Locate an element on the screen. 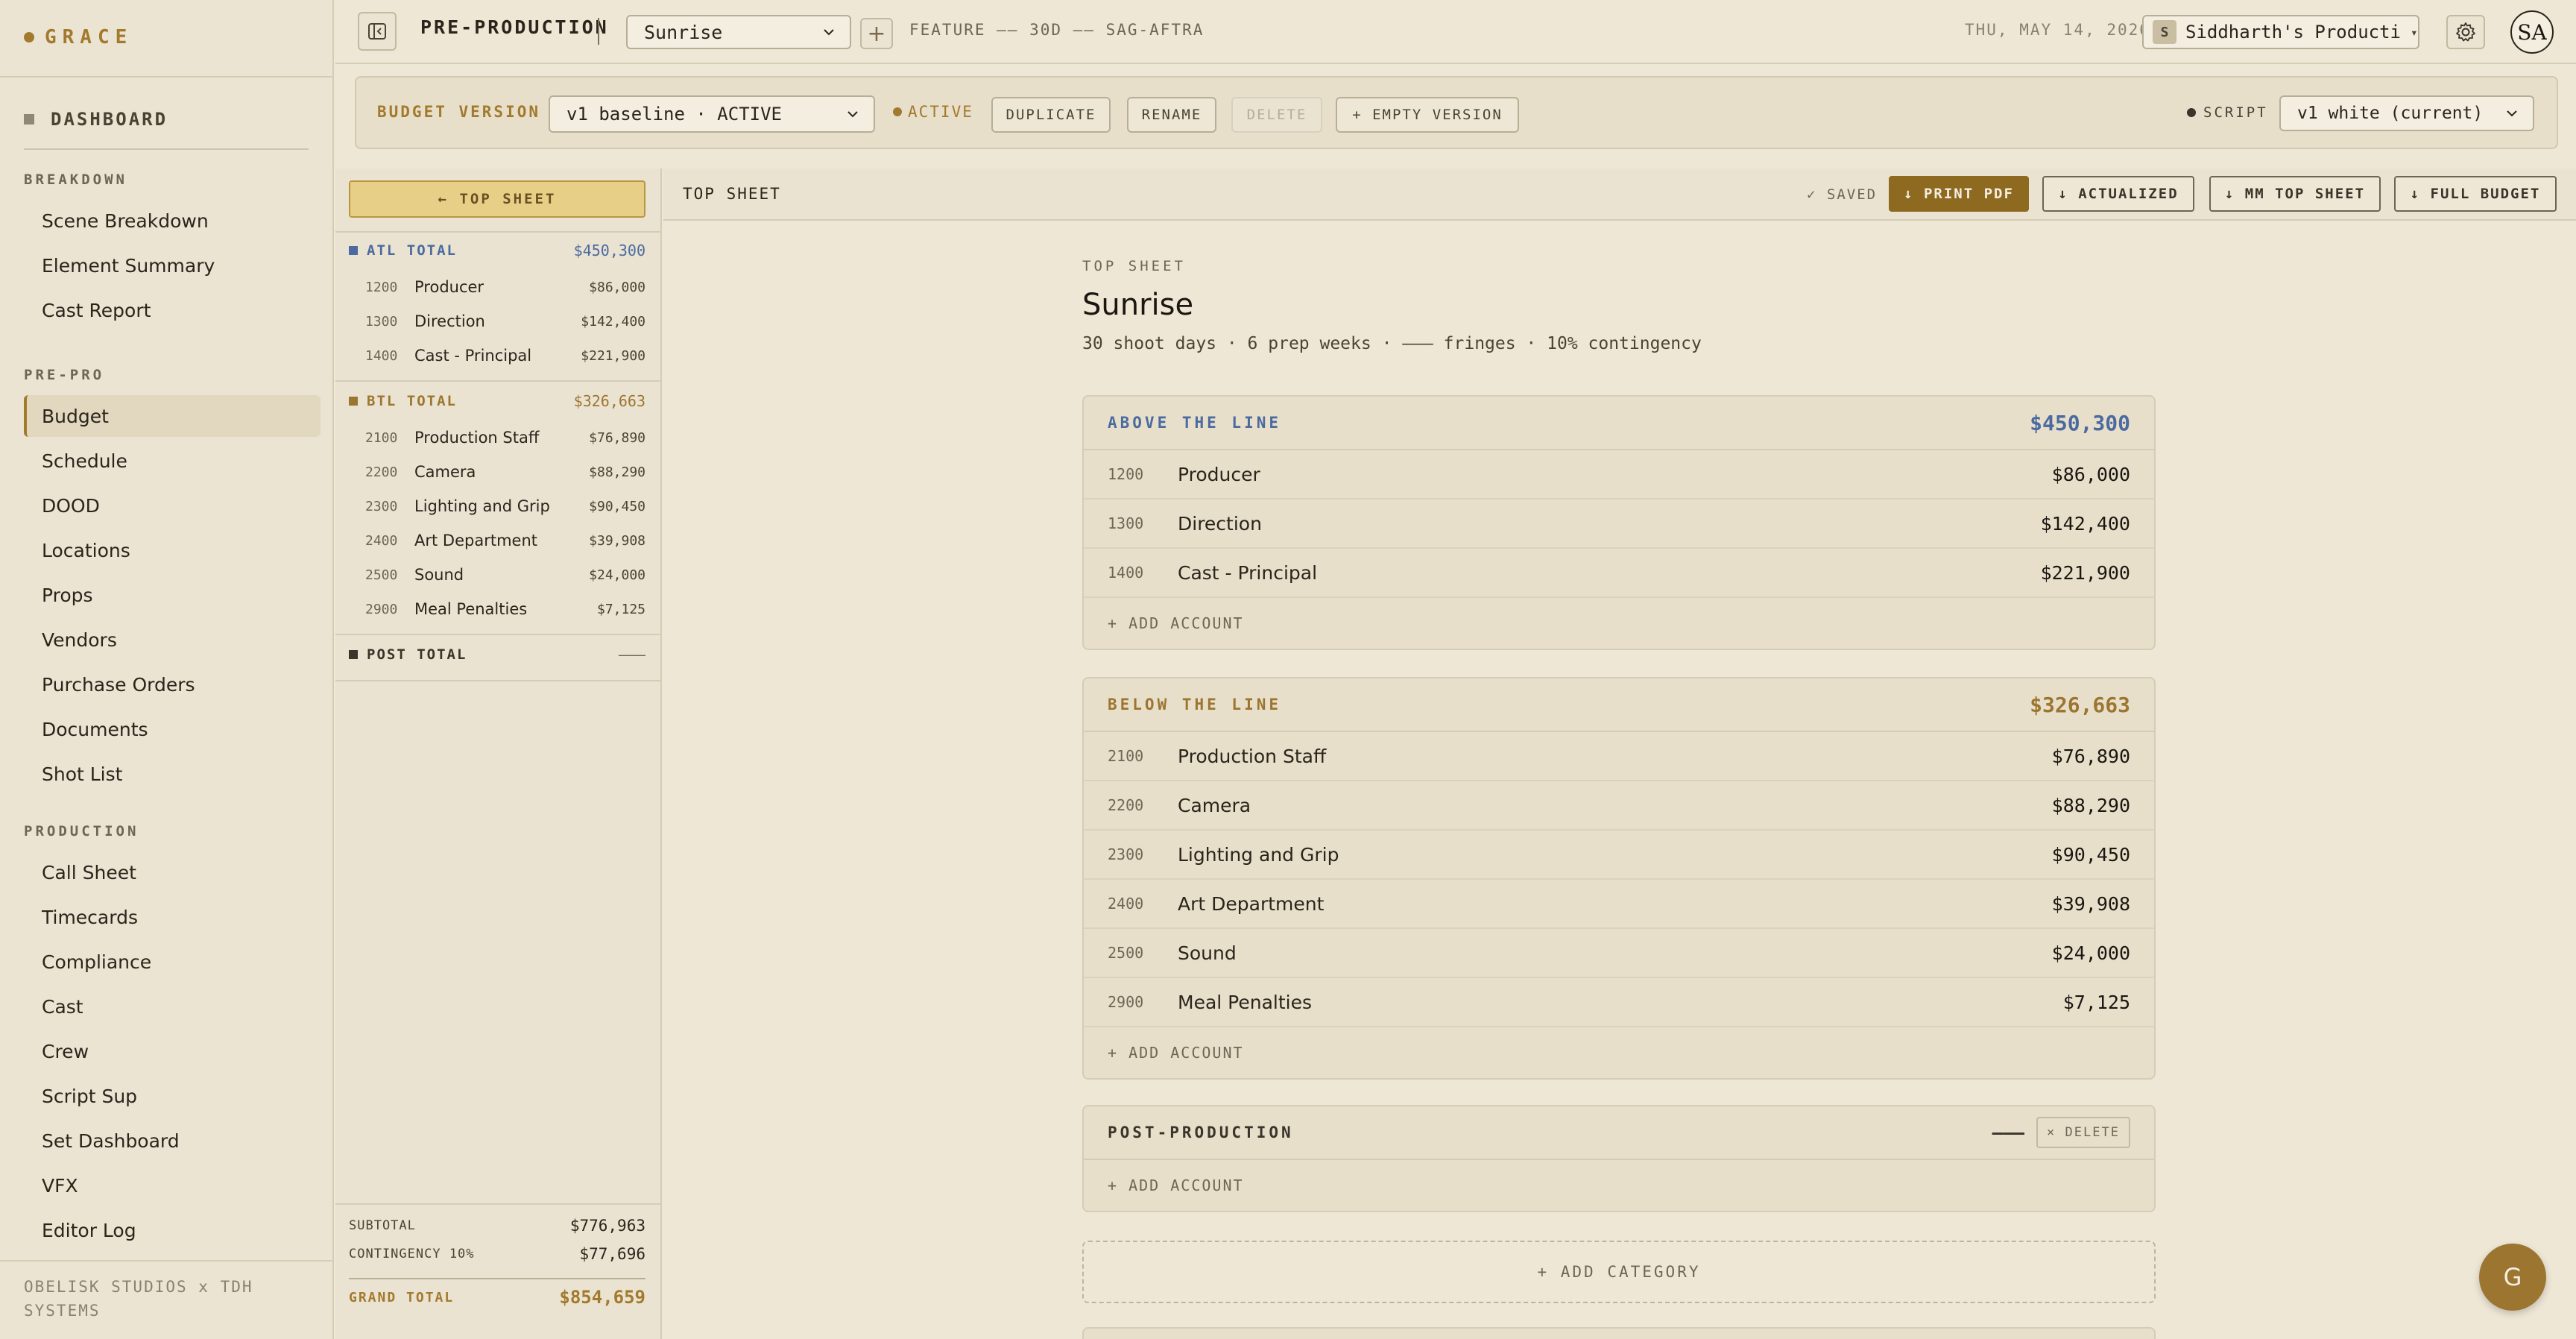 This screenshot has height=1339, width=2576. sidebar-item-purchase-orders: Purchase Orders is located at coordinates (172, 684).